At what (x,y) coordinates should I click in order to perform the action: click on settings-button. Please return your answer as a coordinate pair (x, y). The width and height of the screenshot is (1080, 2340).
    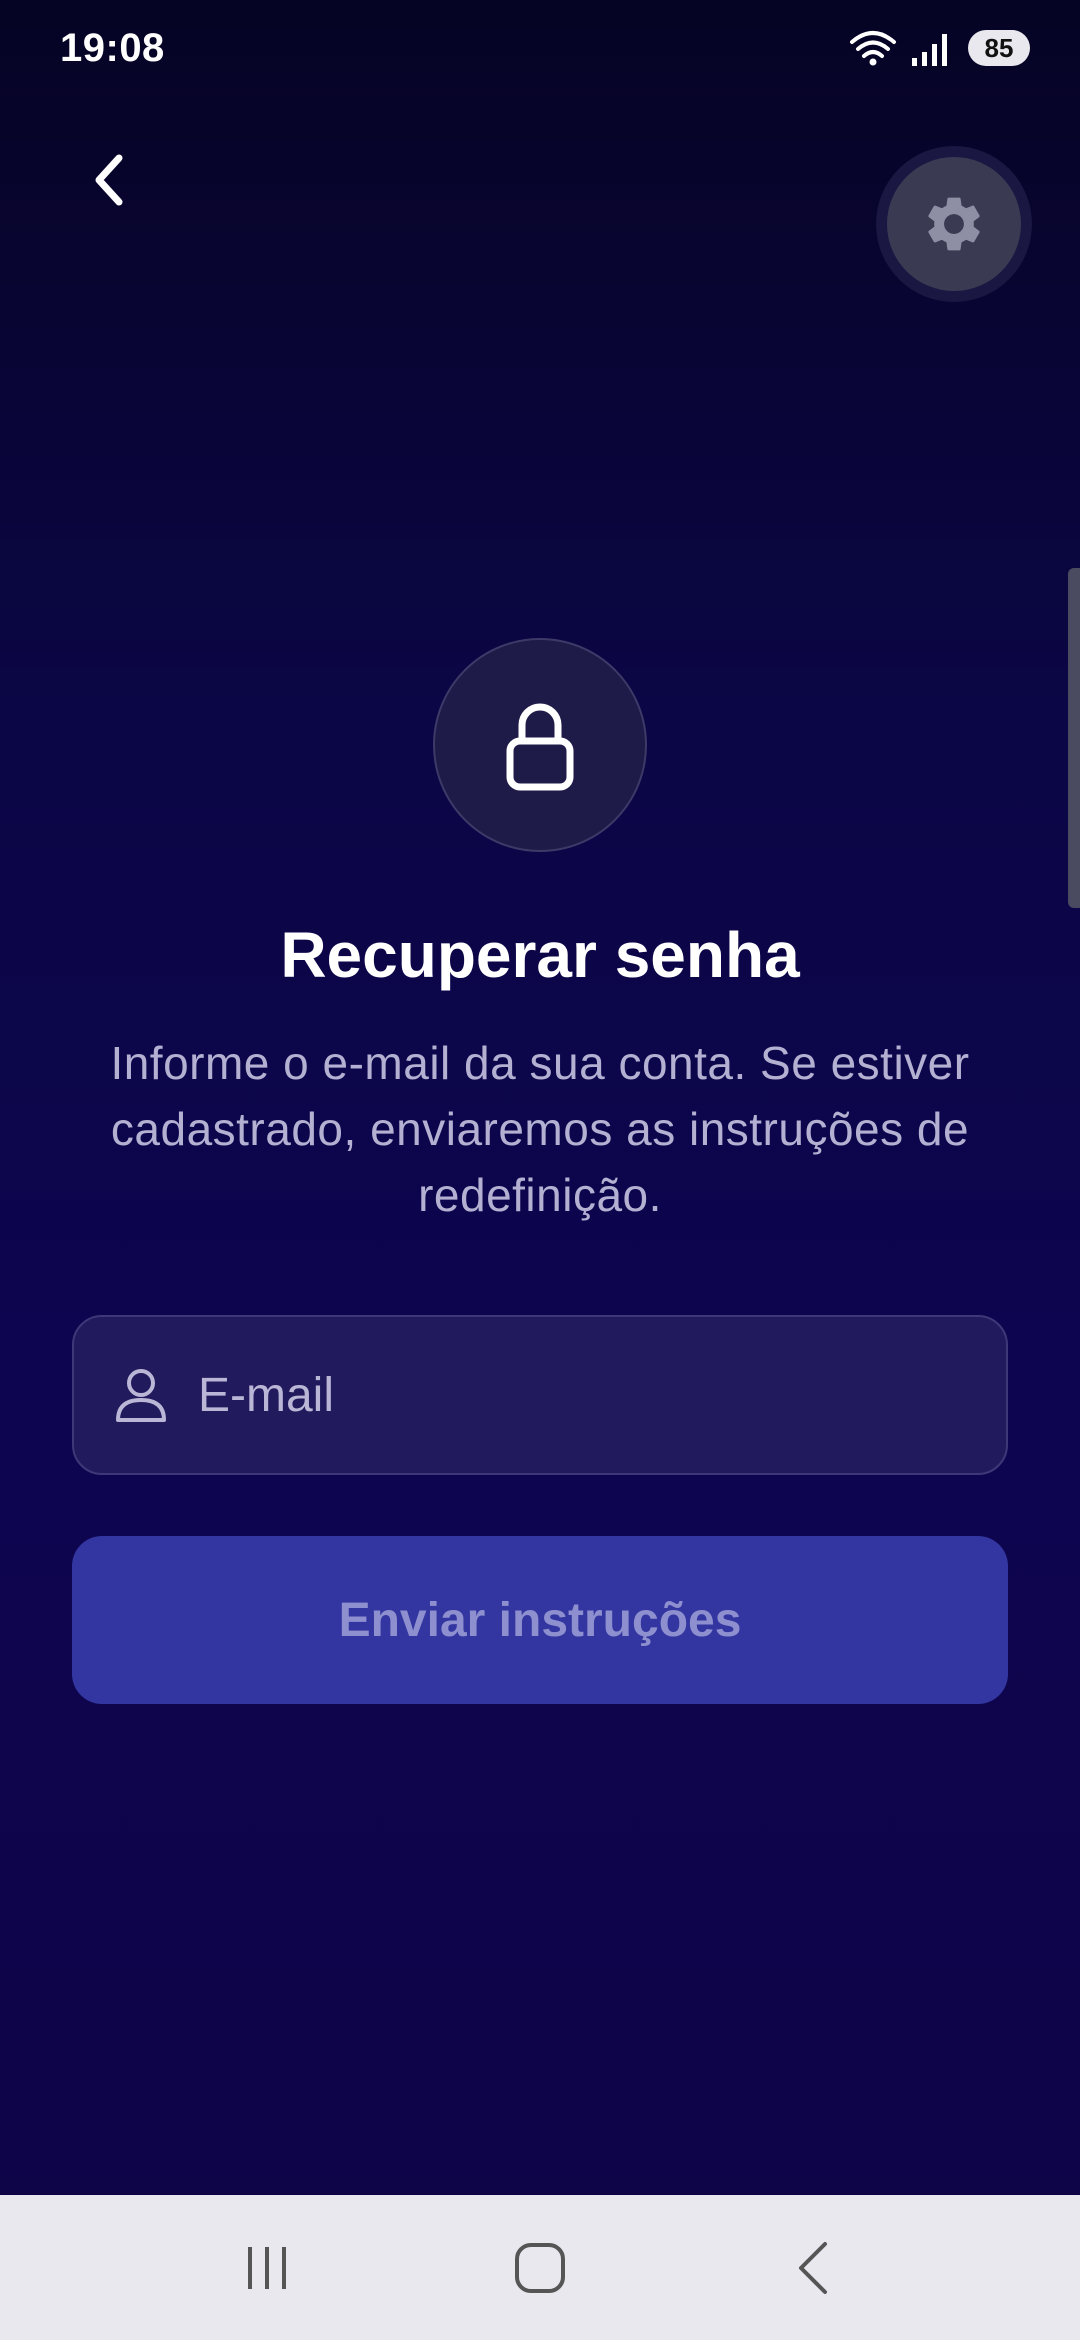
    Looking at the image, I should click on (954, 224).